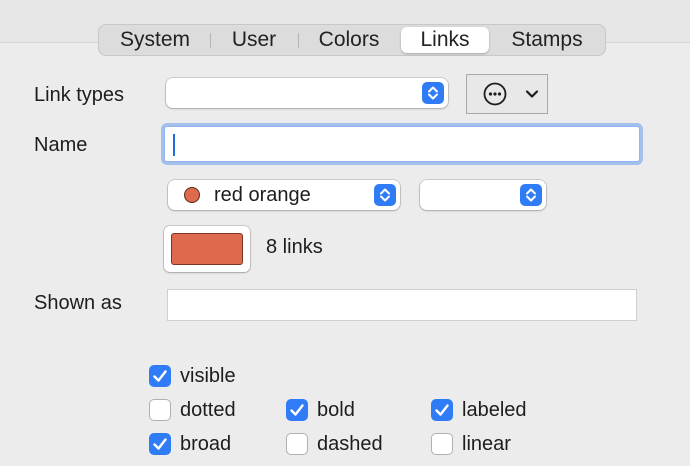  What do you see at coordinates (336, 410) in the screenshot?
I see `checkbox-label: bold` at bounding box center [336, 410].